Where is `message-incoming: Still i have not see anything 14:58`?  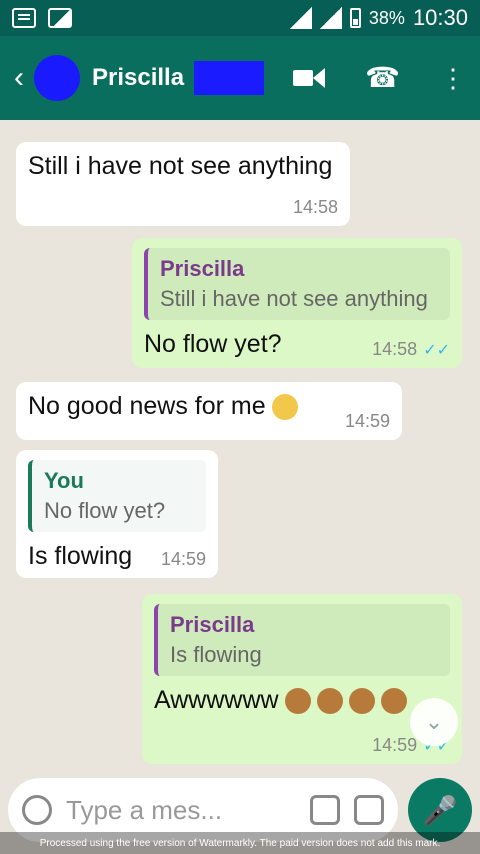
message-incoming: Still i have not see anything 14:58 is located at coordinates (183, 184).